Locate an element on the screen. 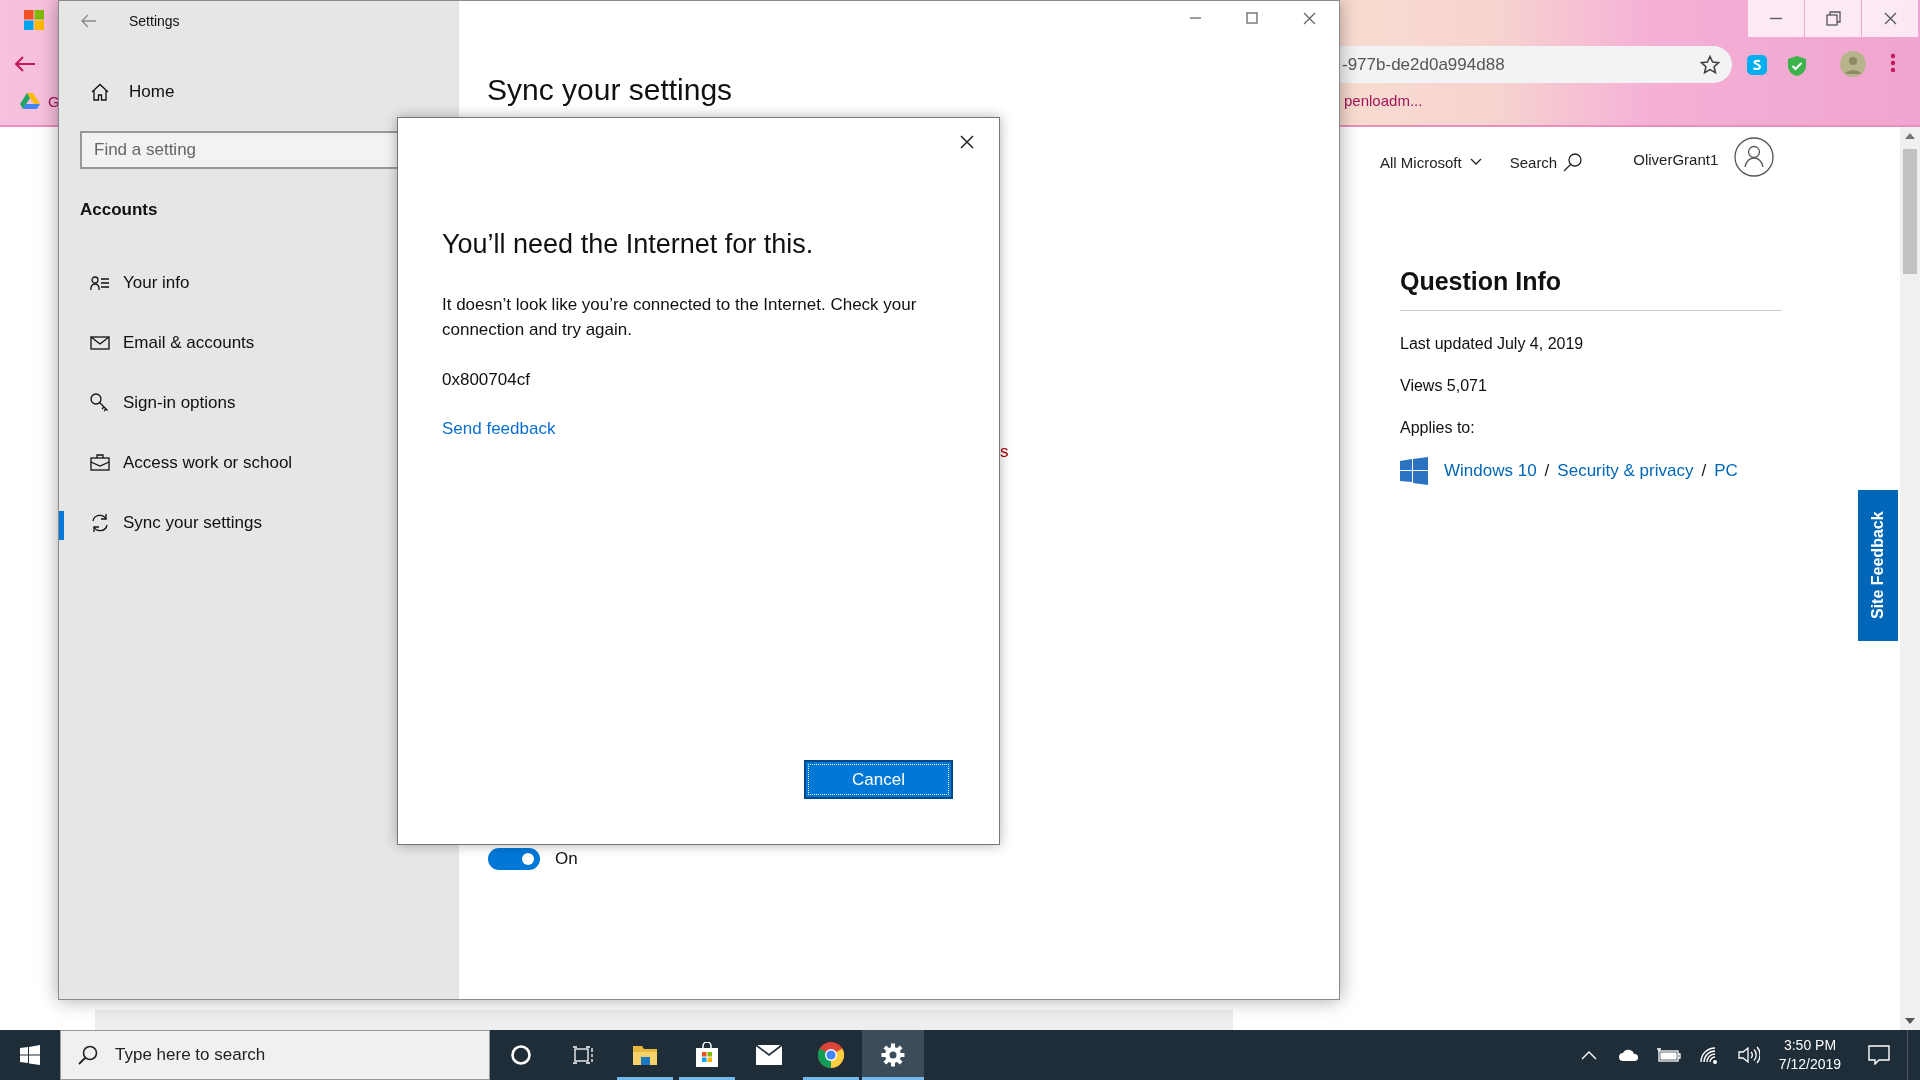 This screenshot has height=1080, width=1920. search-field: Find a setting is located at coordinates (239, 150).